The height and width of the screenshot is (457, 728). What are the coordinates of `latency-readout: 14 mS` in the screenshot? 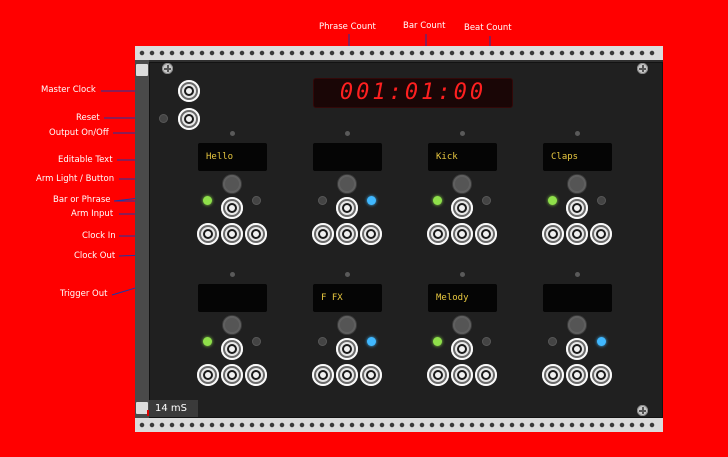 It's located at (173, 408).